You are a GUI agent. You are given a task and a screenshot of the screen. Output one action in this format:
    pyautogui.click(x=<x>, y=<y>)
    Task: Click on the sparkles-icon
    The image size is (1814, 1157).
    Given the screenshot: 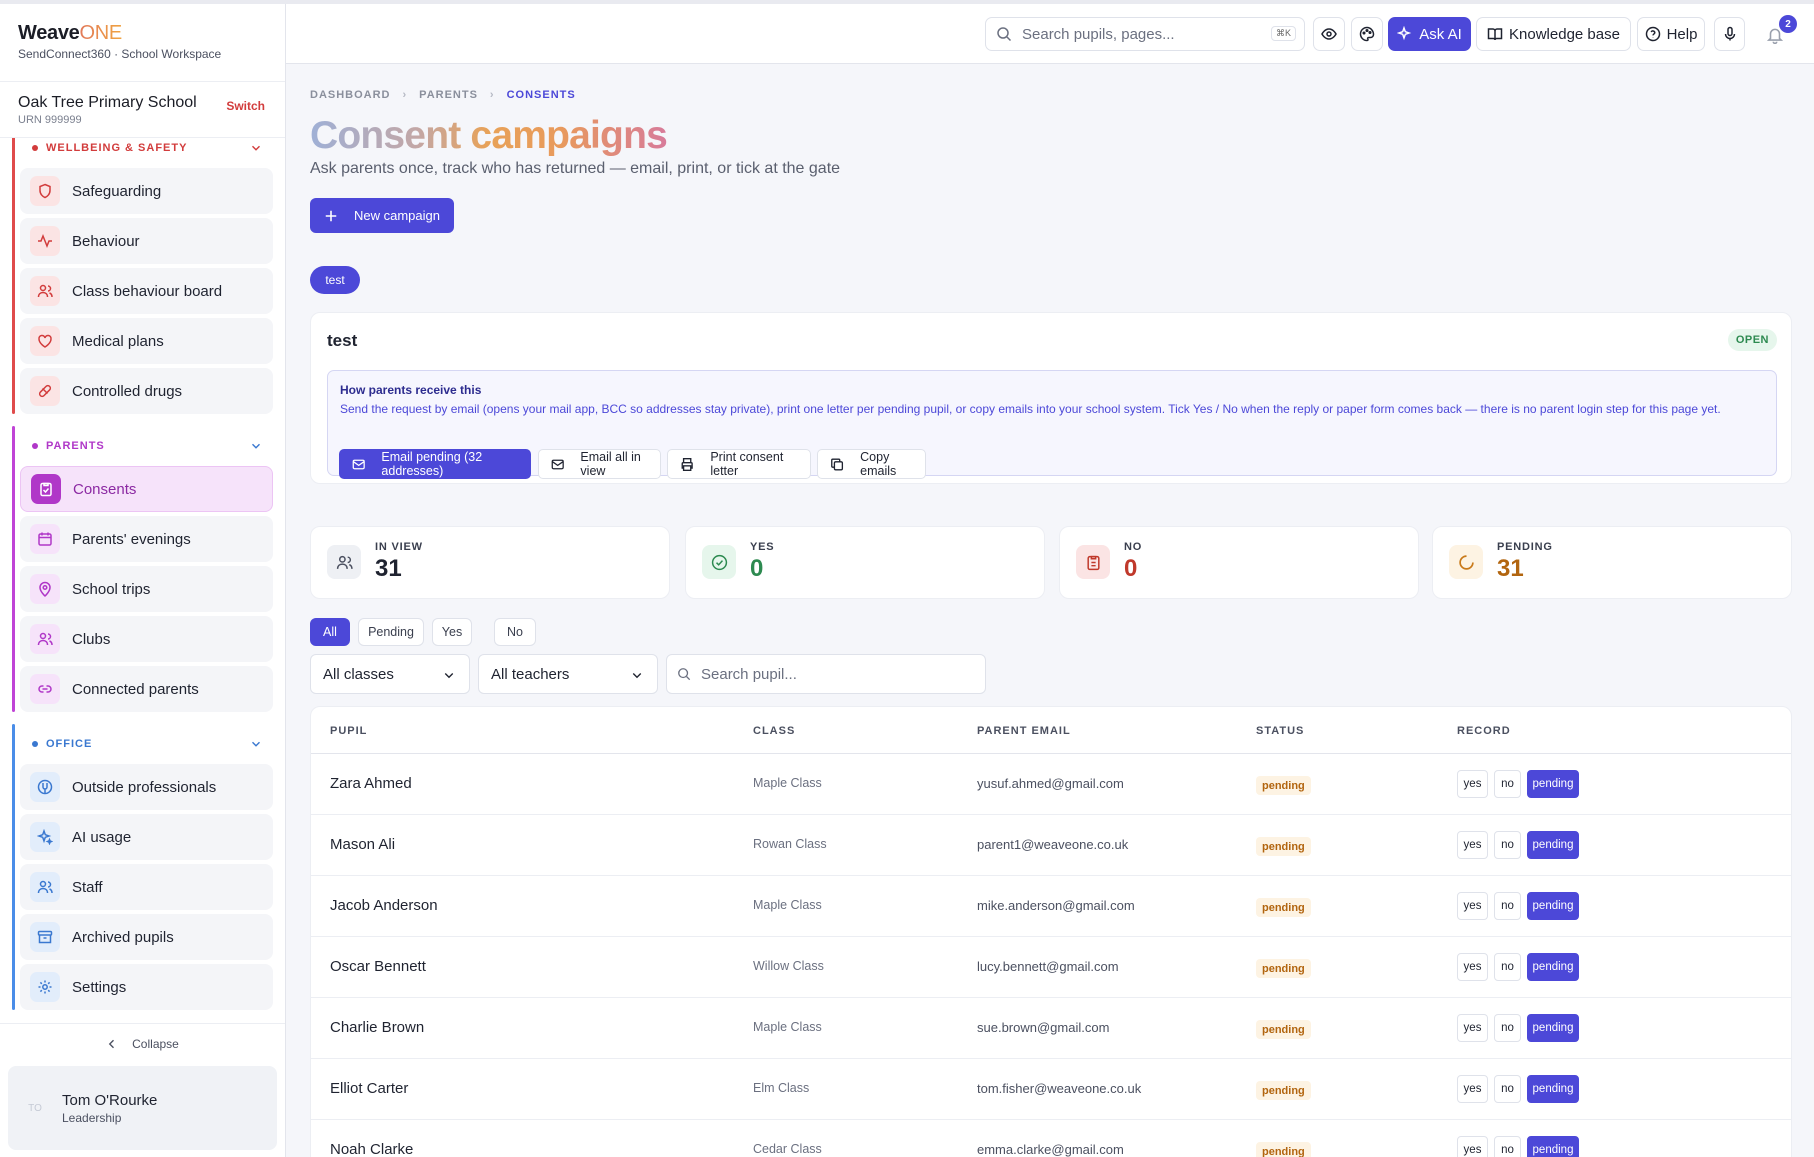 What is the action you would take?
    pyautogui.click(x=45, y=837)
    